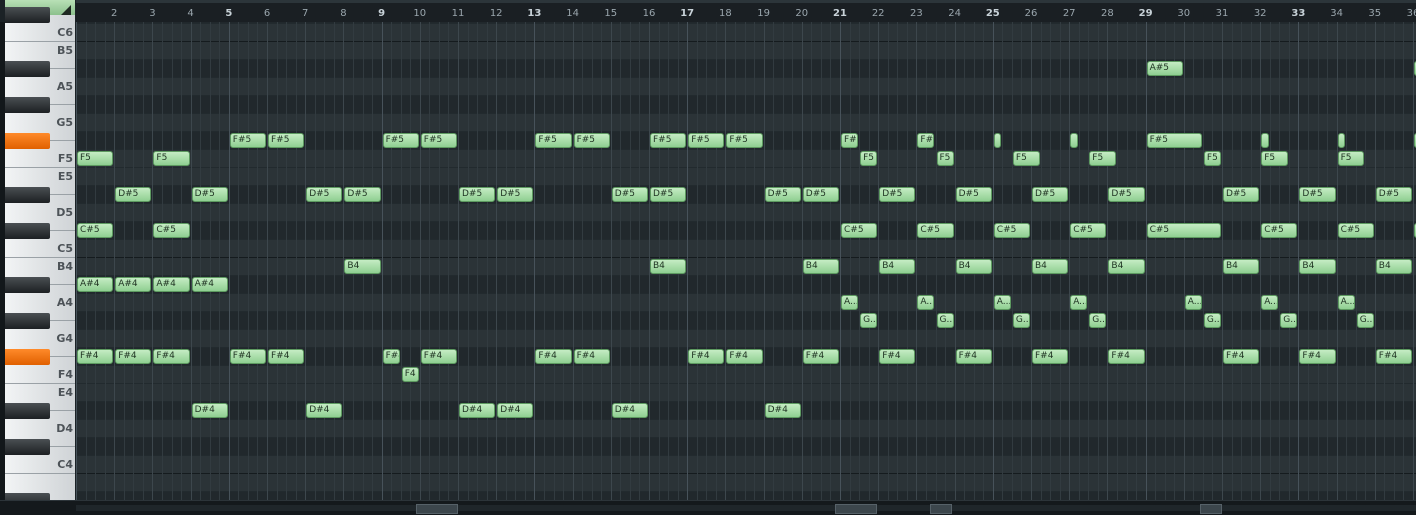 The width and height of the screenshot is (1416, 515). I want to click on piano-keyboard: C6 B5 A5 G5 F5 E5 D5 C5 B4 A4 G4 F4 E4 D4 C4, so click(40, 258).